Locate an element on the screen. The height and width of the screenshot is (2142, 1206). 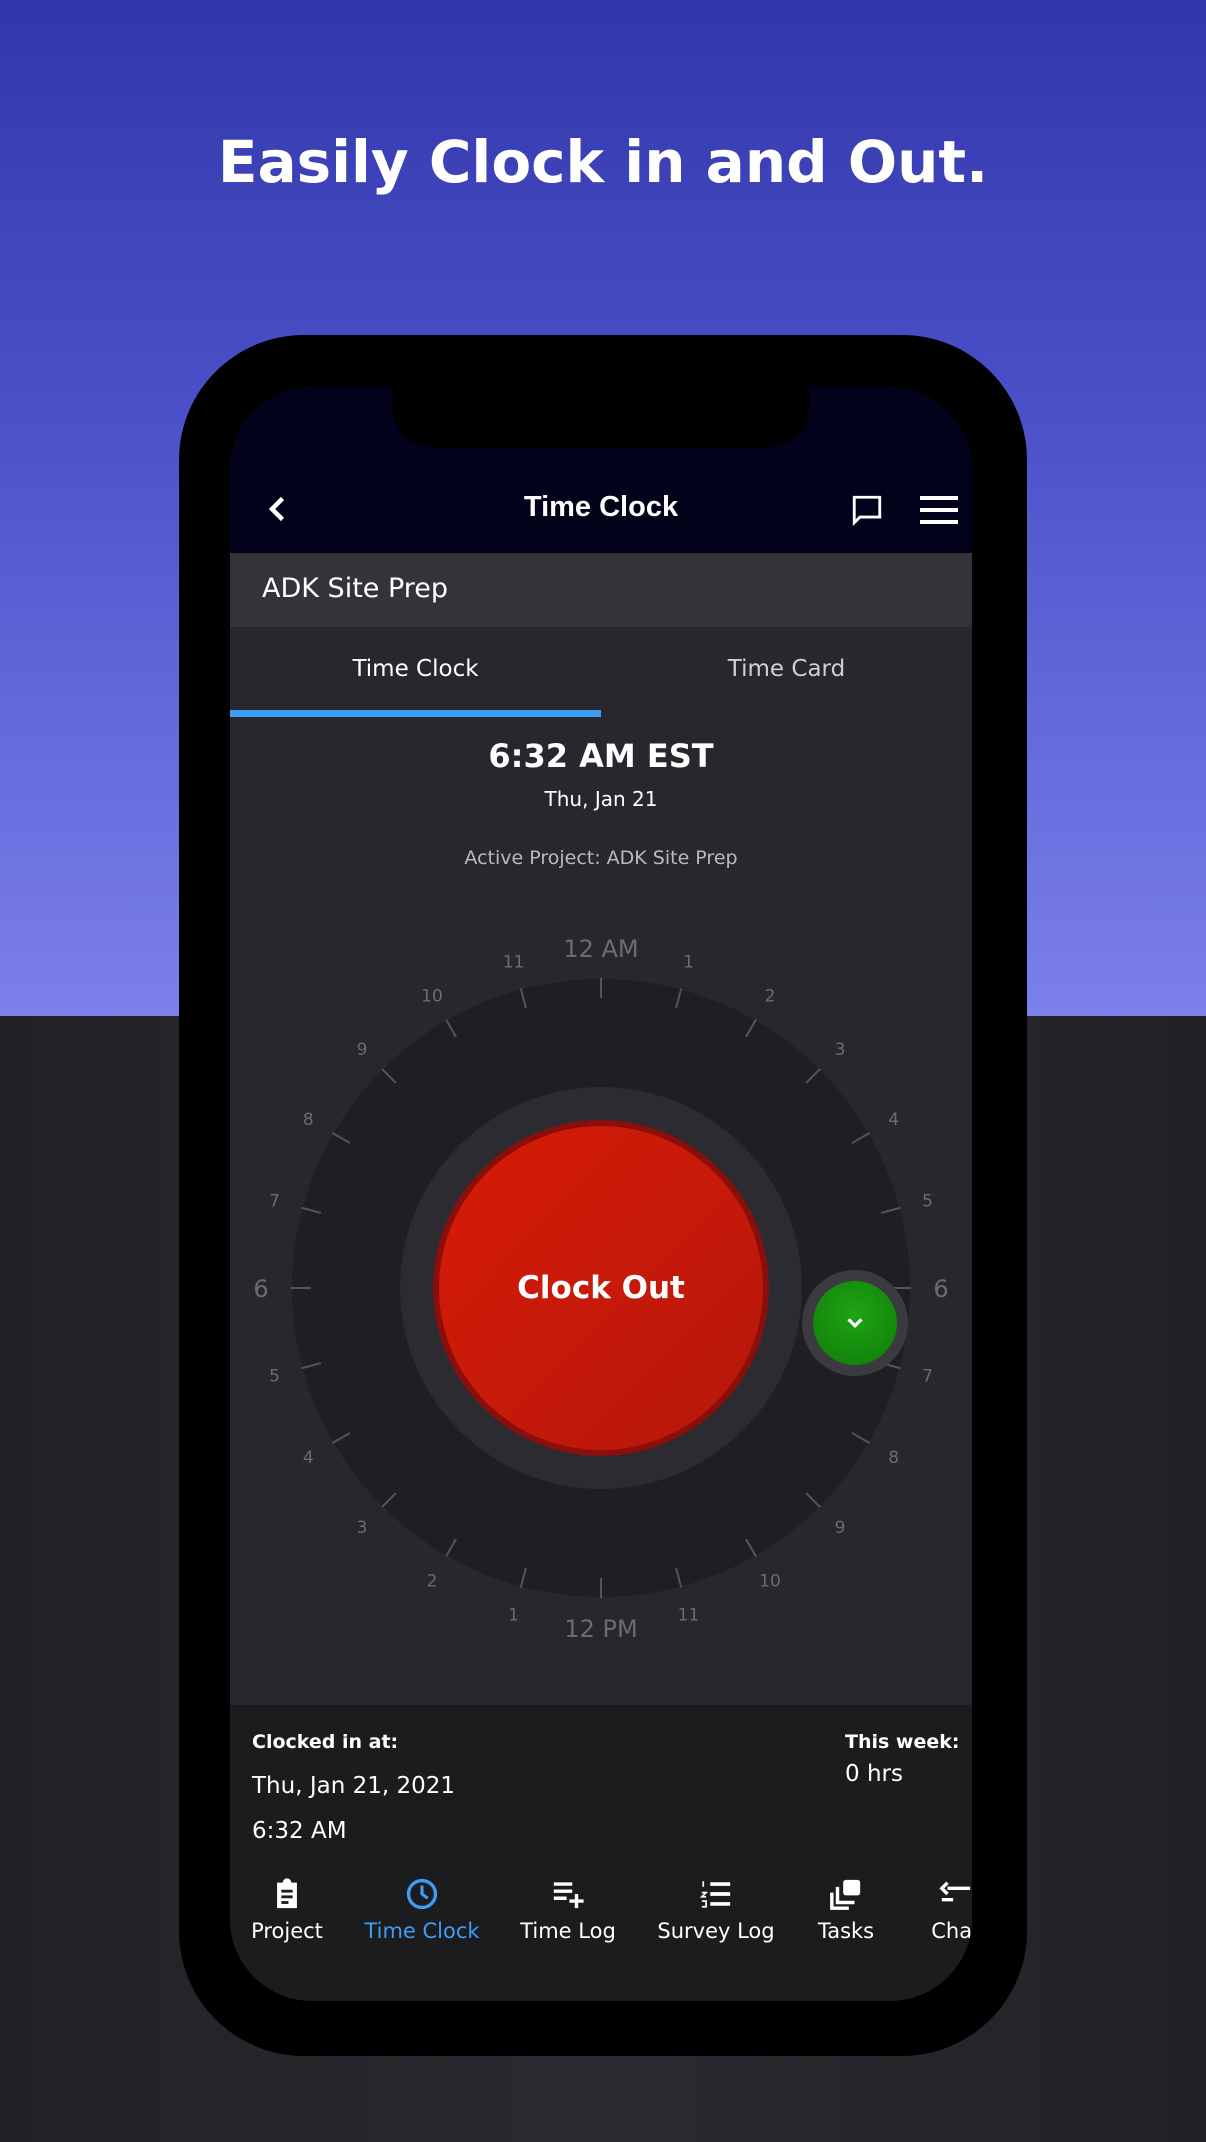
clocked-in-time: 6:32 AM is located at coordinates (299, 1831).